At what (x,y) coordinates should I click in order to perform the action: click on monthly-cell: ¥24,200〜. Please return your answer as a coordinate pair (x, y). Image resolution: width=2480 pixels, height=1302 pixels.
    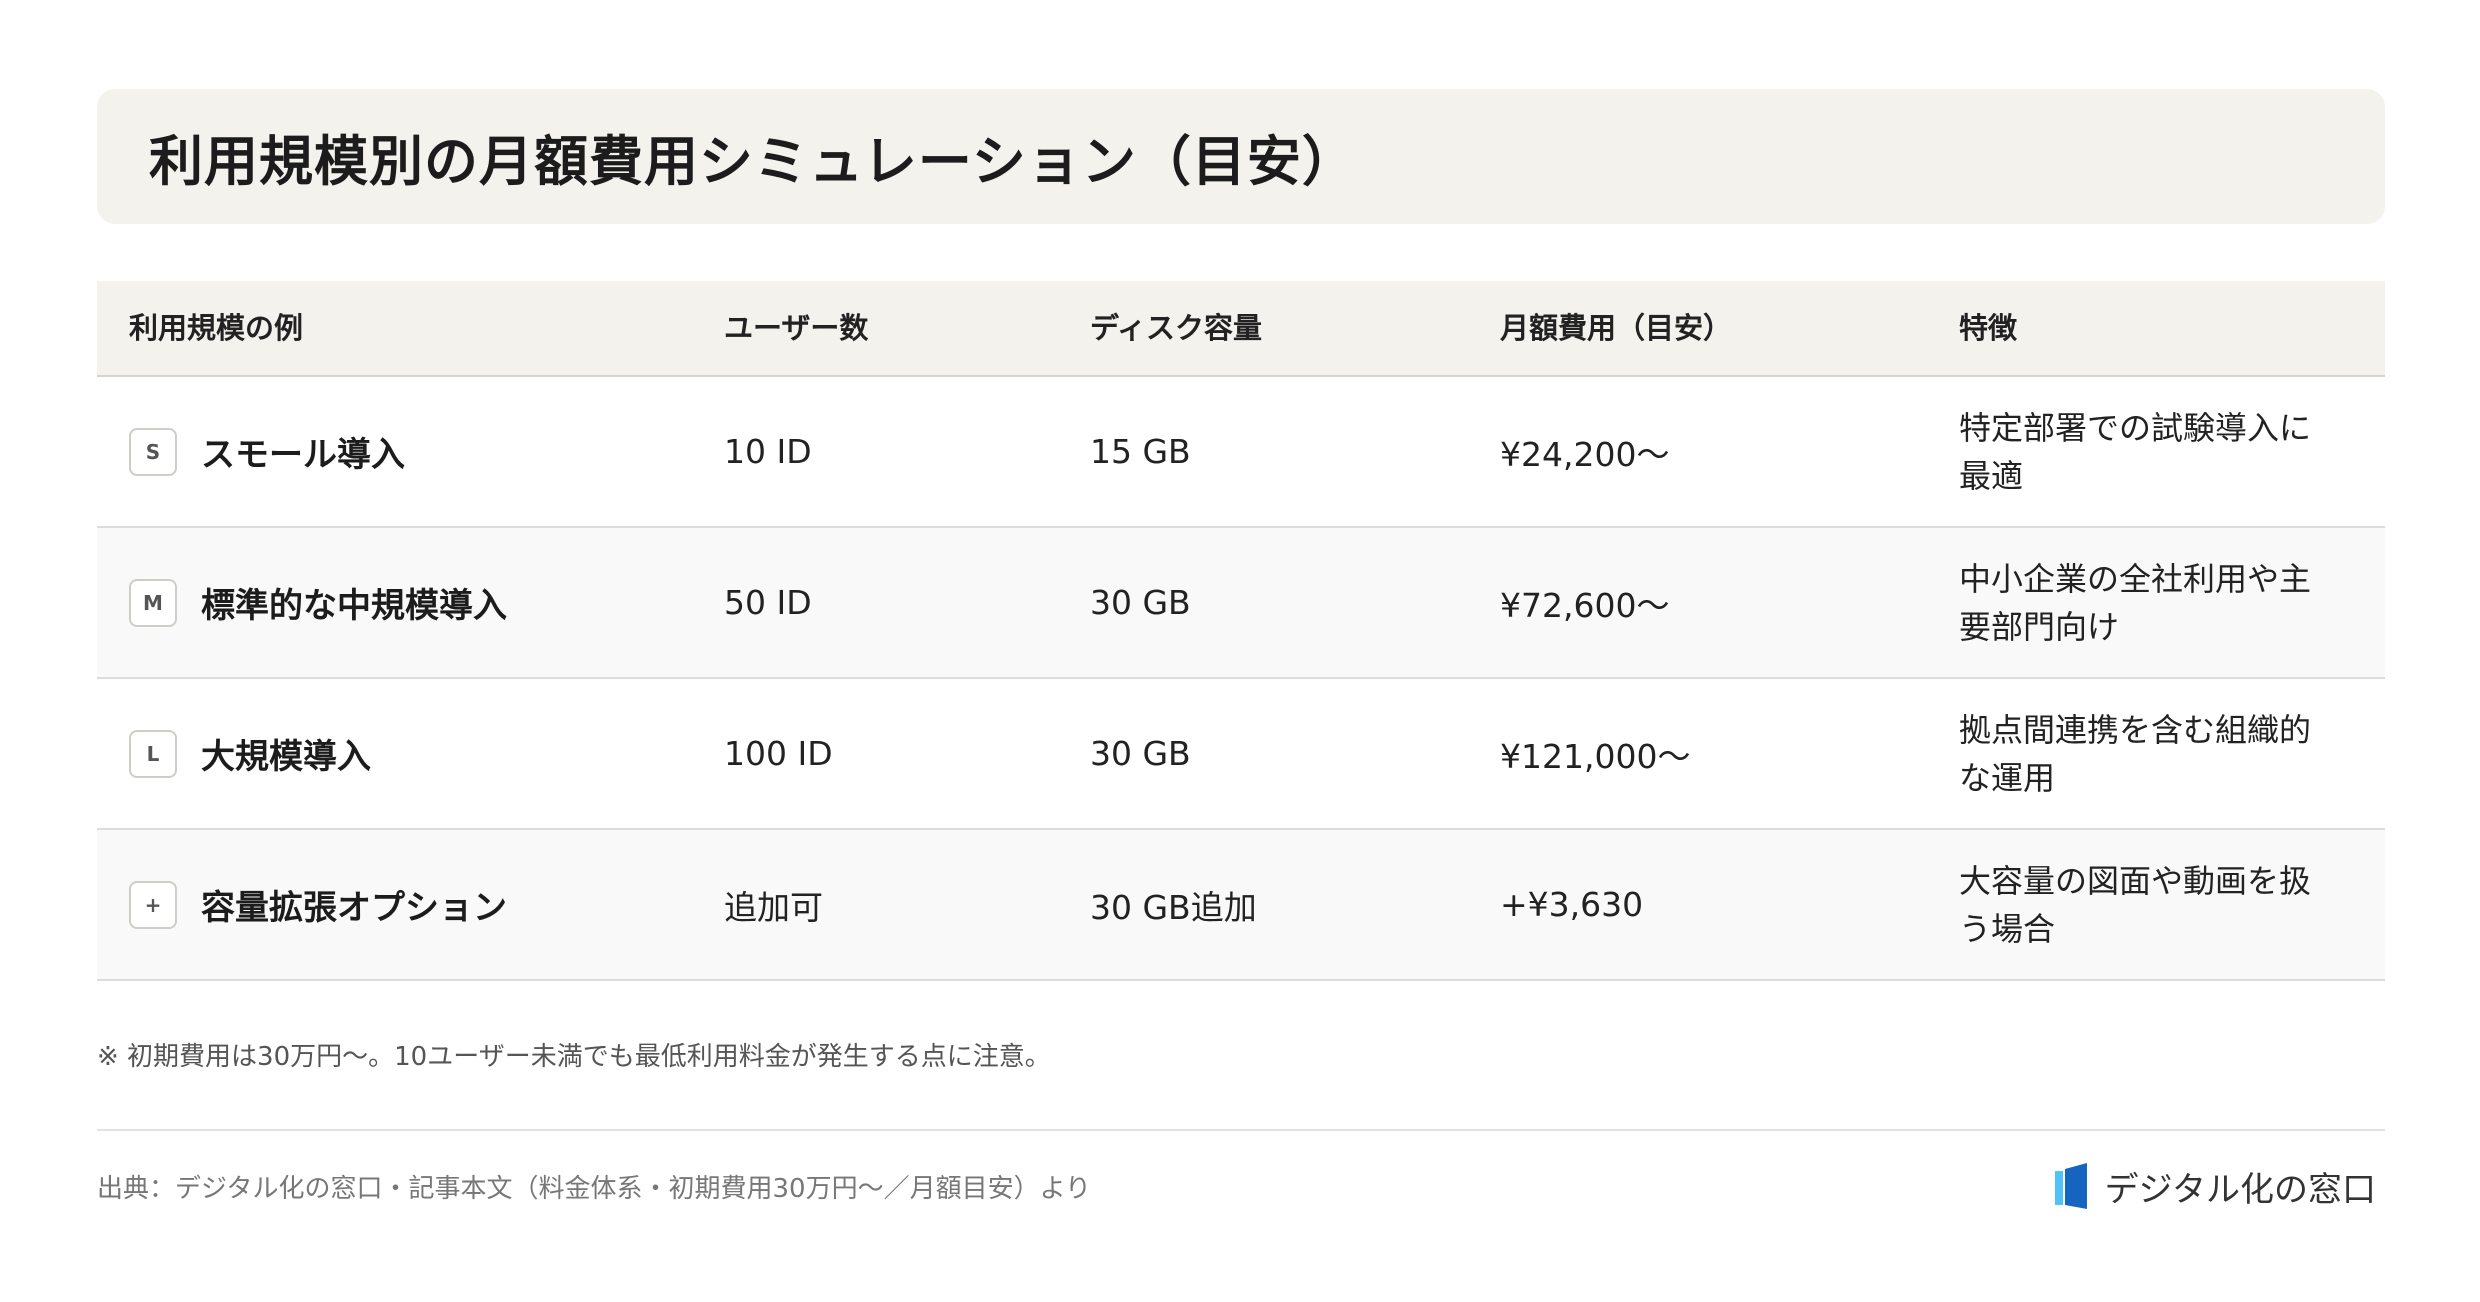
    Looking at the image, I should click on (1585, 454).